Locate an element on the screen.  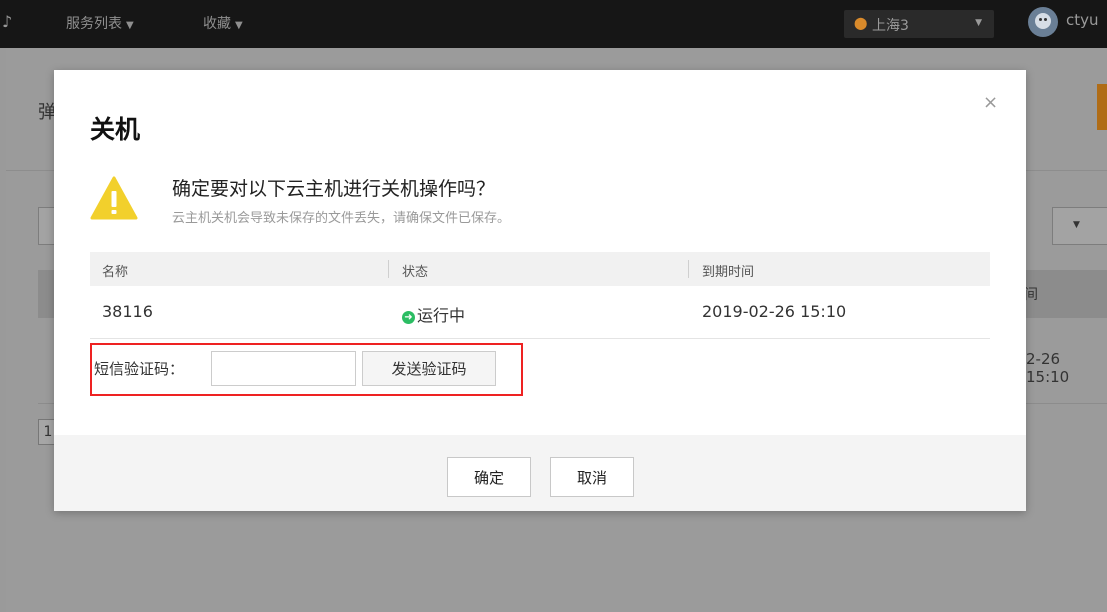
region-name: 上海3 is located at coordinates (890, 26).